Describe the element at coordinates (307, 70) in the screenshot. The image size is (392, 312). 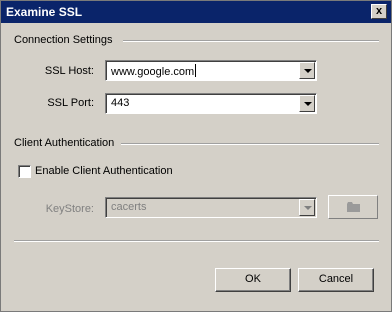
I see `ssl-host-dropdown-arrow-icon` at that location.